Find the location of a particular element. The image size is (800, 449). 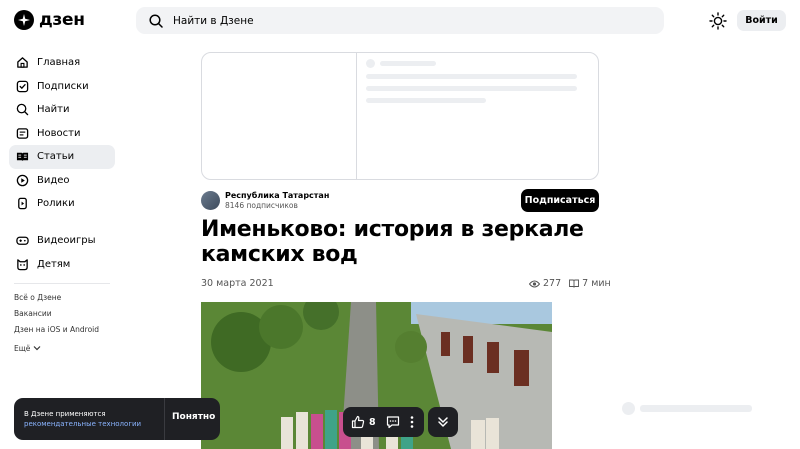

subscriptions-icon is located at coordinates (22, 86).